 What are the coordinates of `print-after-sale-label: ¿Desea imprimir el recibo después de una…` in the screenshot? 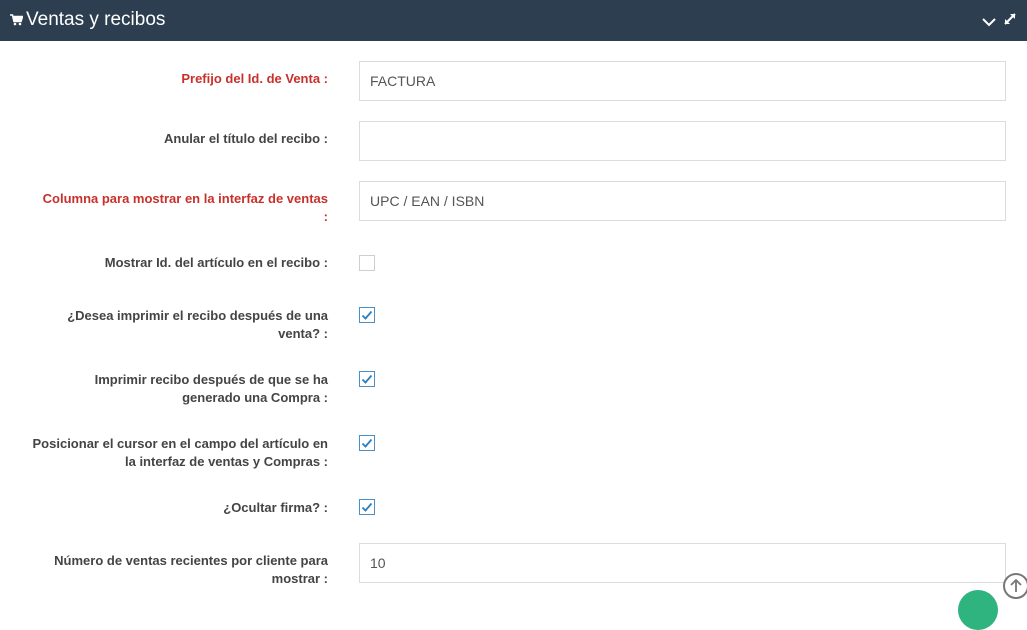 It's located at (169, 325).